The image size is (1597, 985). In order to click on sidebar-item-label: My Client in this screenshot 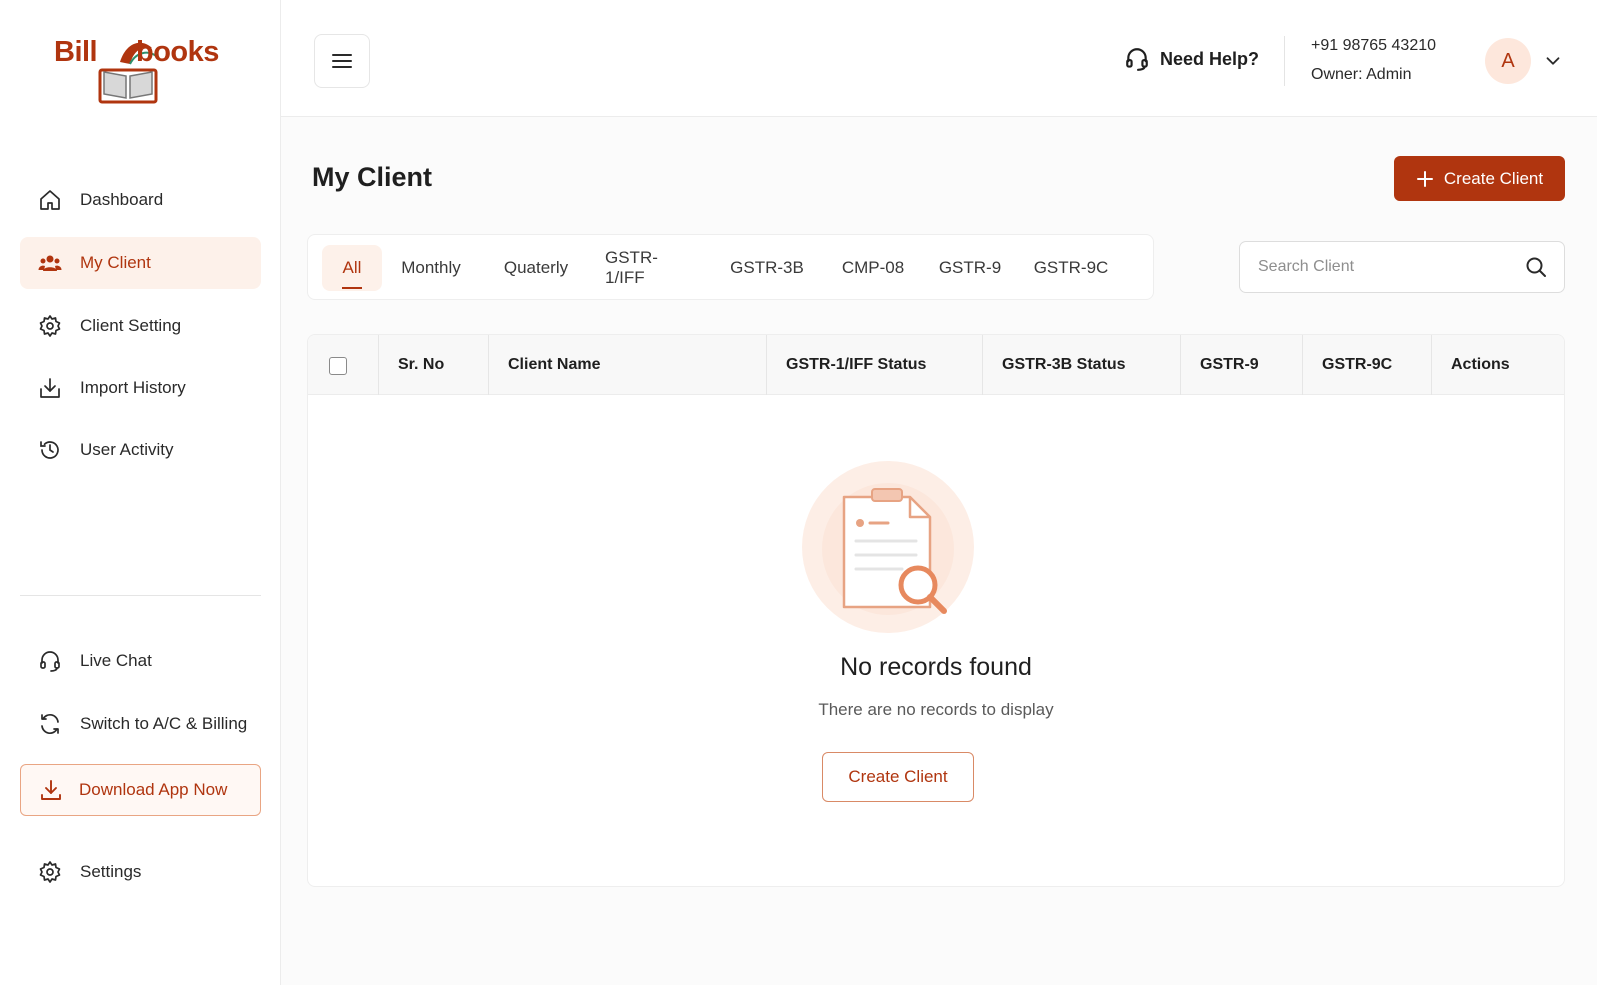, I will do `click(115, 262)`.